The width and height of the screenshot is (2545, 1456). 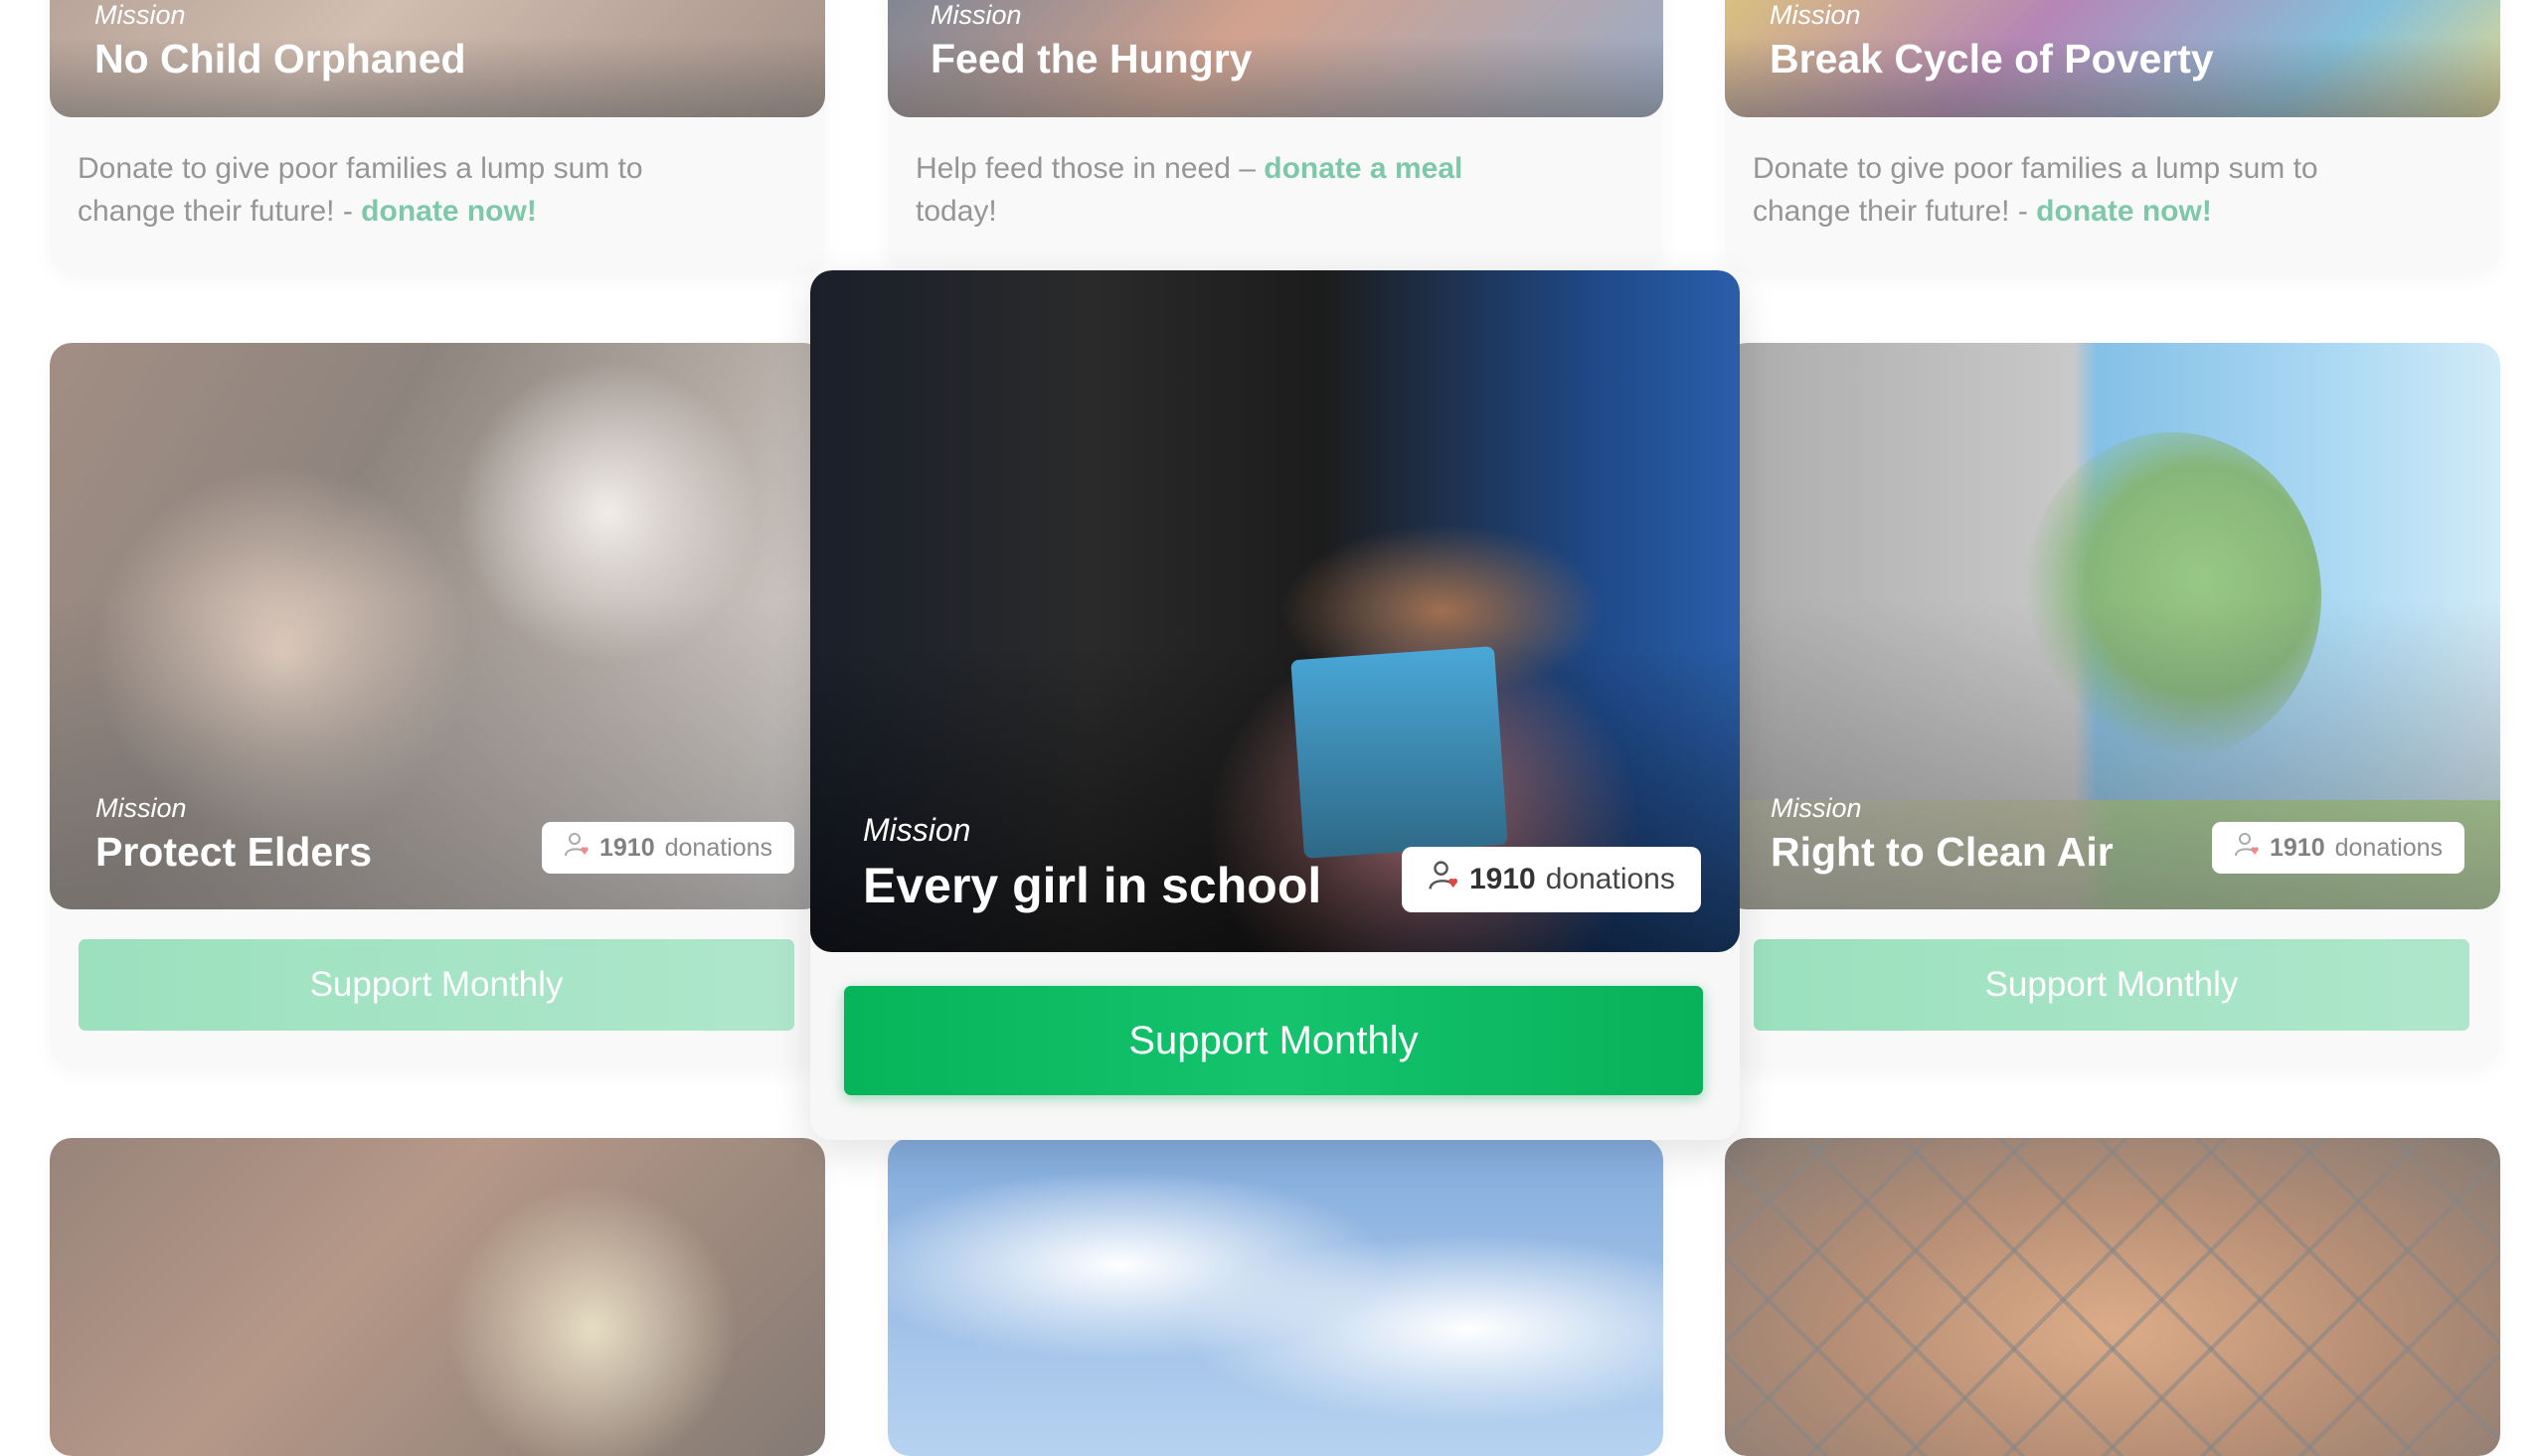 What do you see at coordinates (1992, 58) in the screenshot?
I see `card-title: Break Cycle of Poverty` at bounding box center [1992, 58].